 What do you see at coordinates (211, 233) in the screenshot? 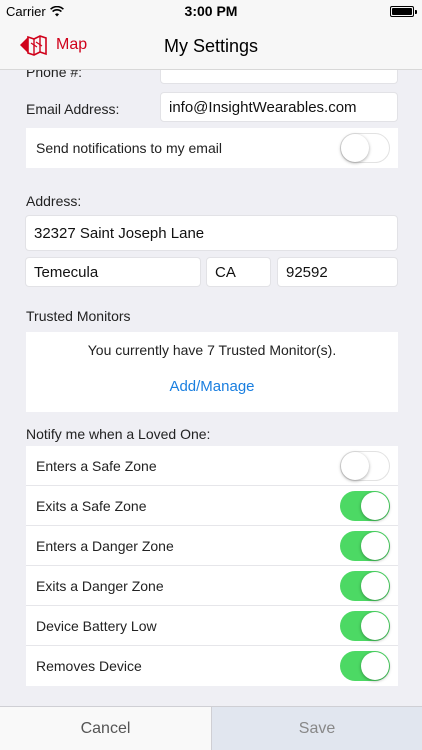
I see `street-input: 32327 Saint Joseph Lane` at bounding box center [211, 233].